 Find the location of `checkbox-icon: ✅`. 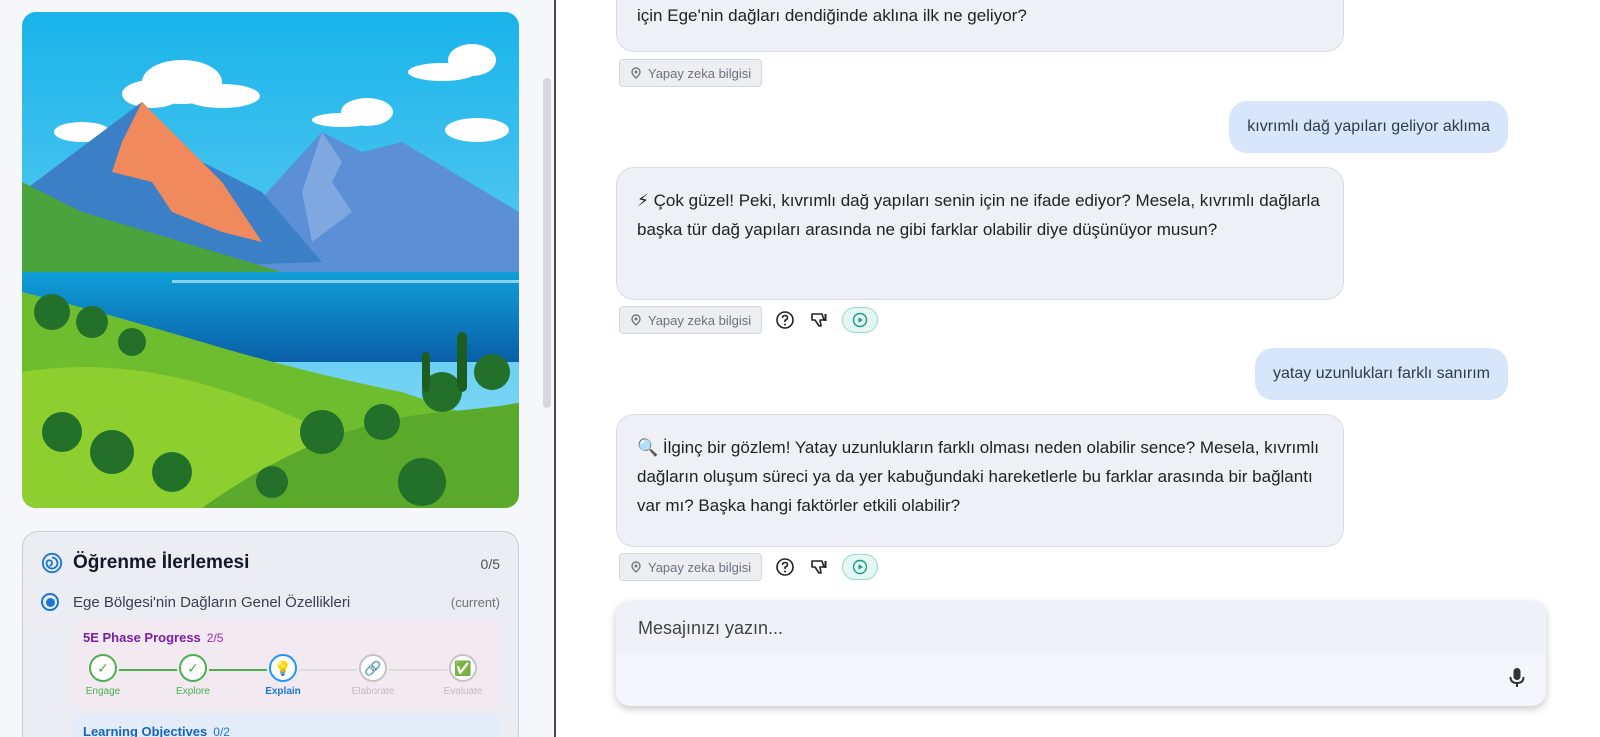

checkbox-icon: ✅ is located at coordinates (463, 668).